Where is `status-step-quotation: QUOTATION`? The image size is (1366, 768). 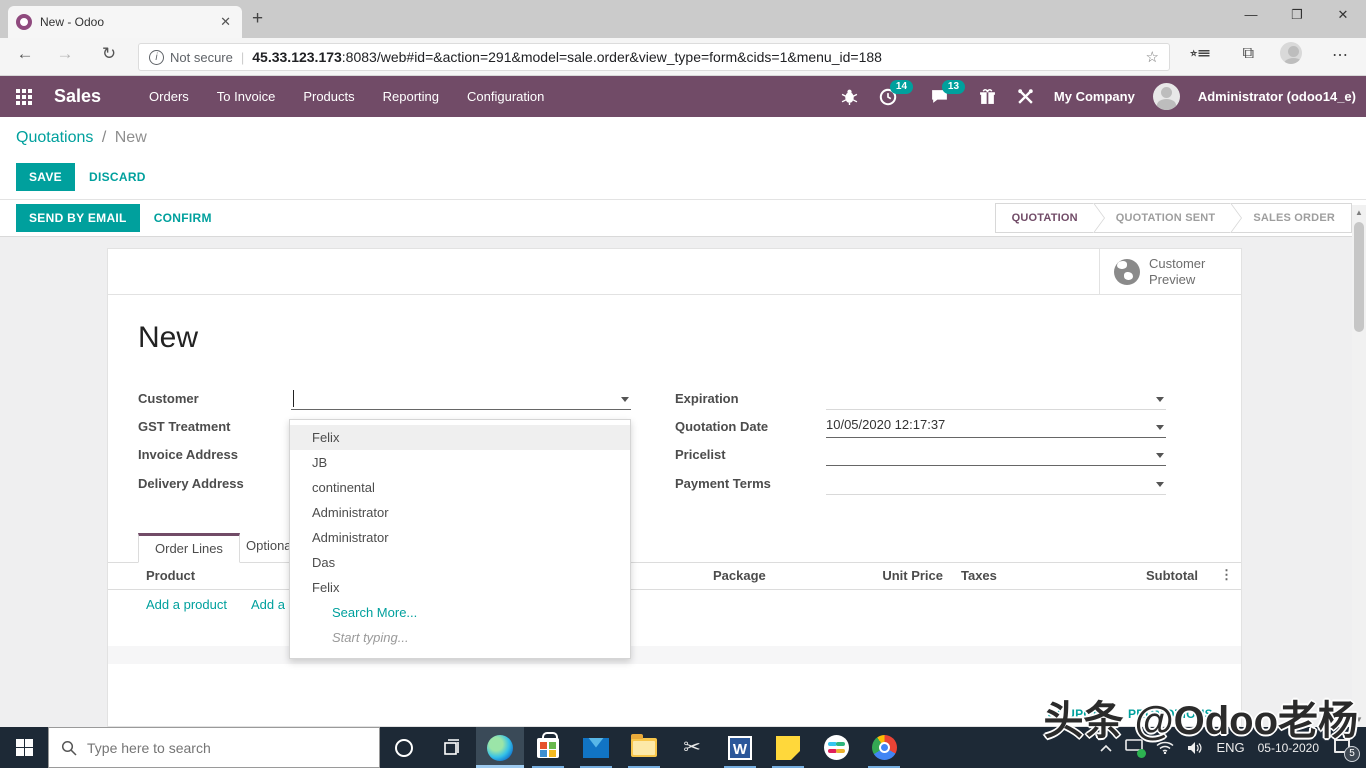
status-step-quotation: QUOTATION is located at coordinates (1049, 218).